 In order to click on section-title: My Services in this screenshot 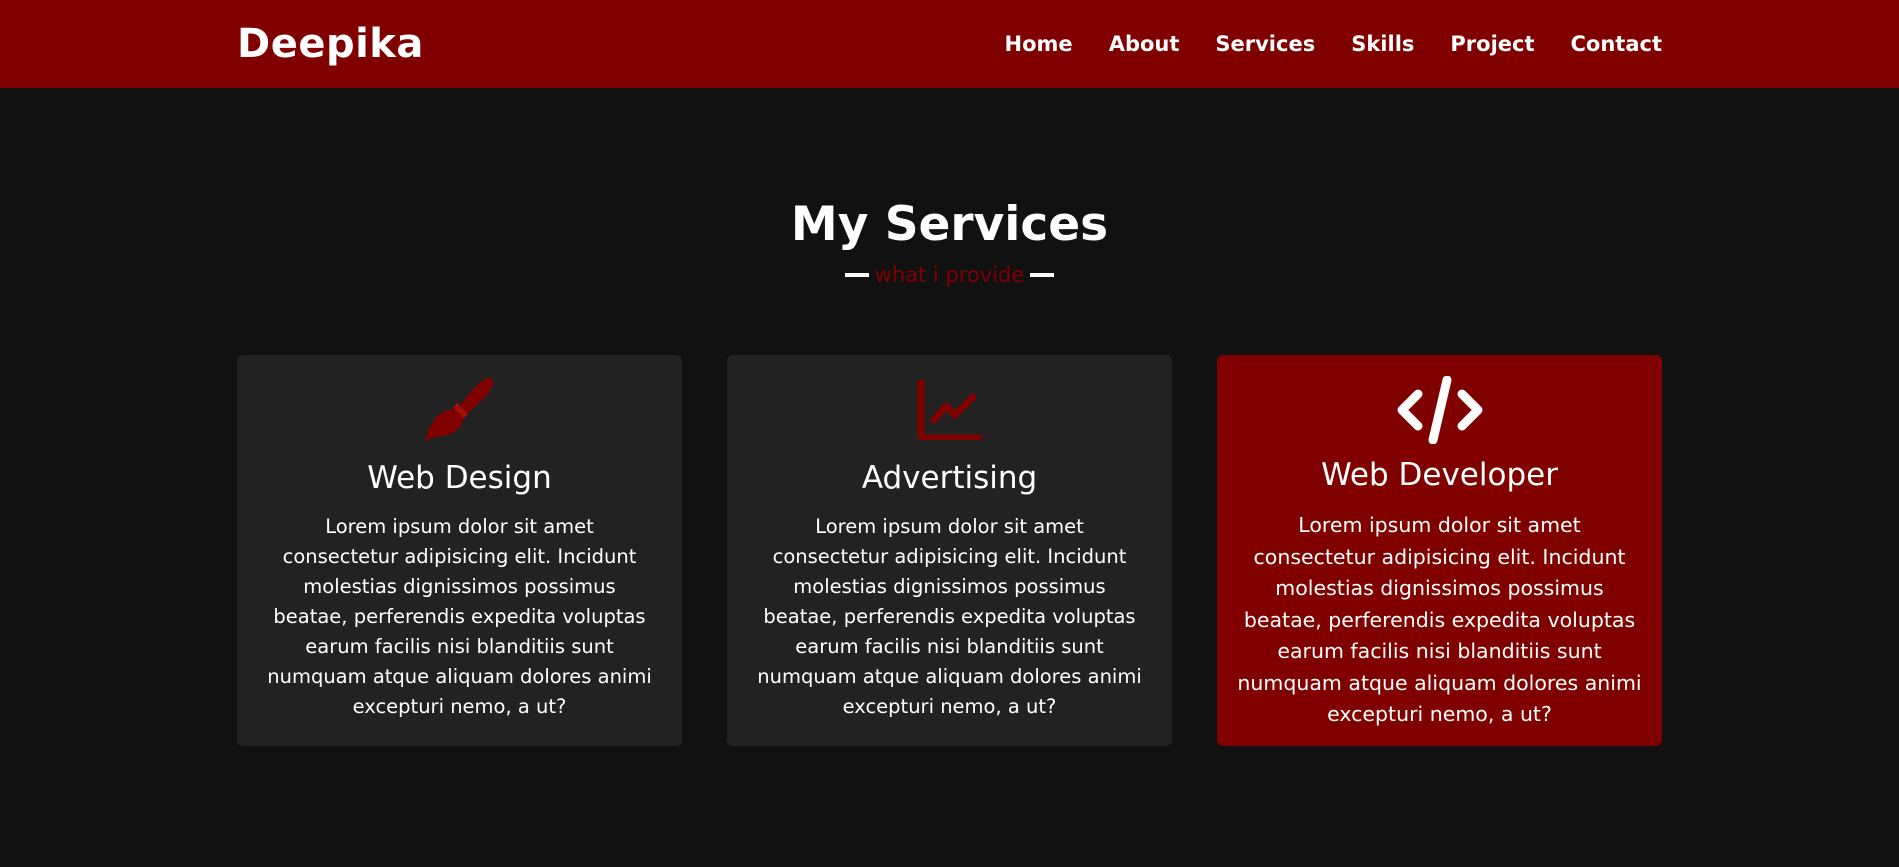, I will do `click(949, 224)`.